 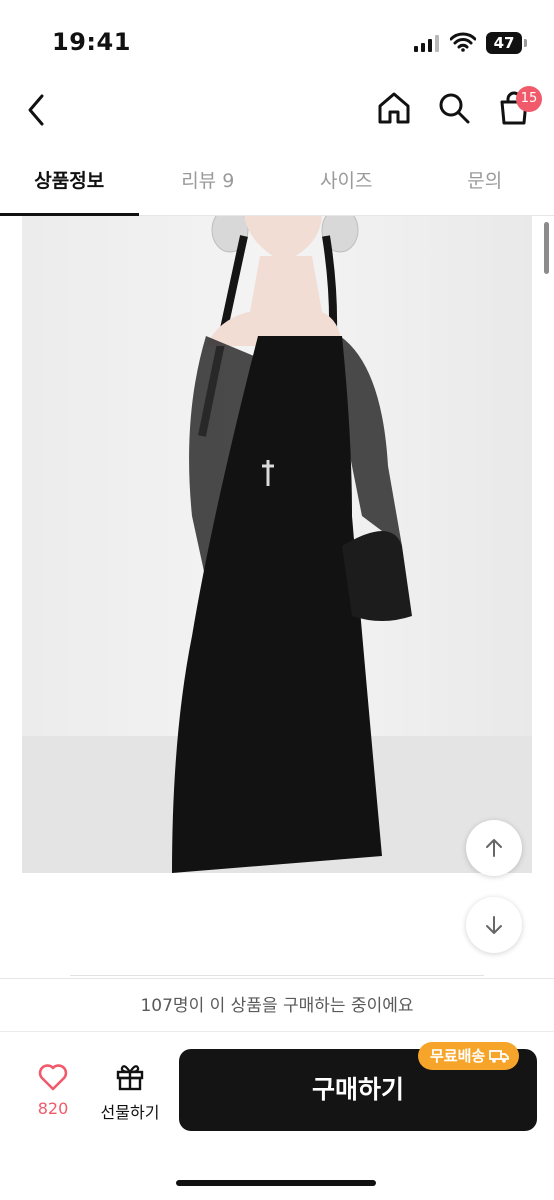 I want to click on tab-reviews: 리뷰 9, so click(x=208, y=182).